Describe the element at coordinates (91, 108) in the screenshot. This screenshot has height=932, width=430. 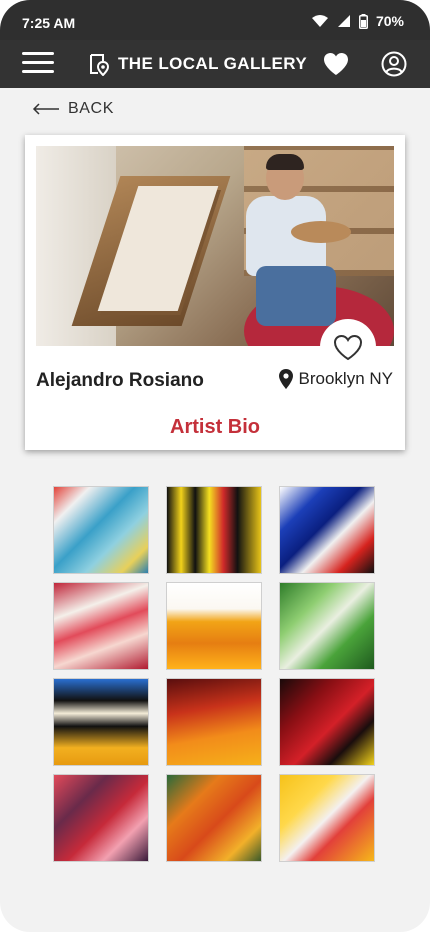
I see `back-label: BACK` at that location.